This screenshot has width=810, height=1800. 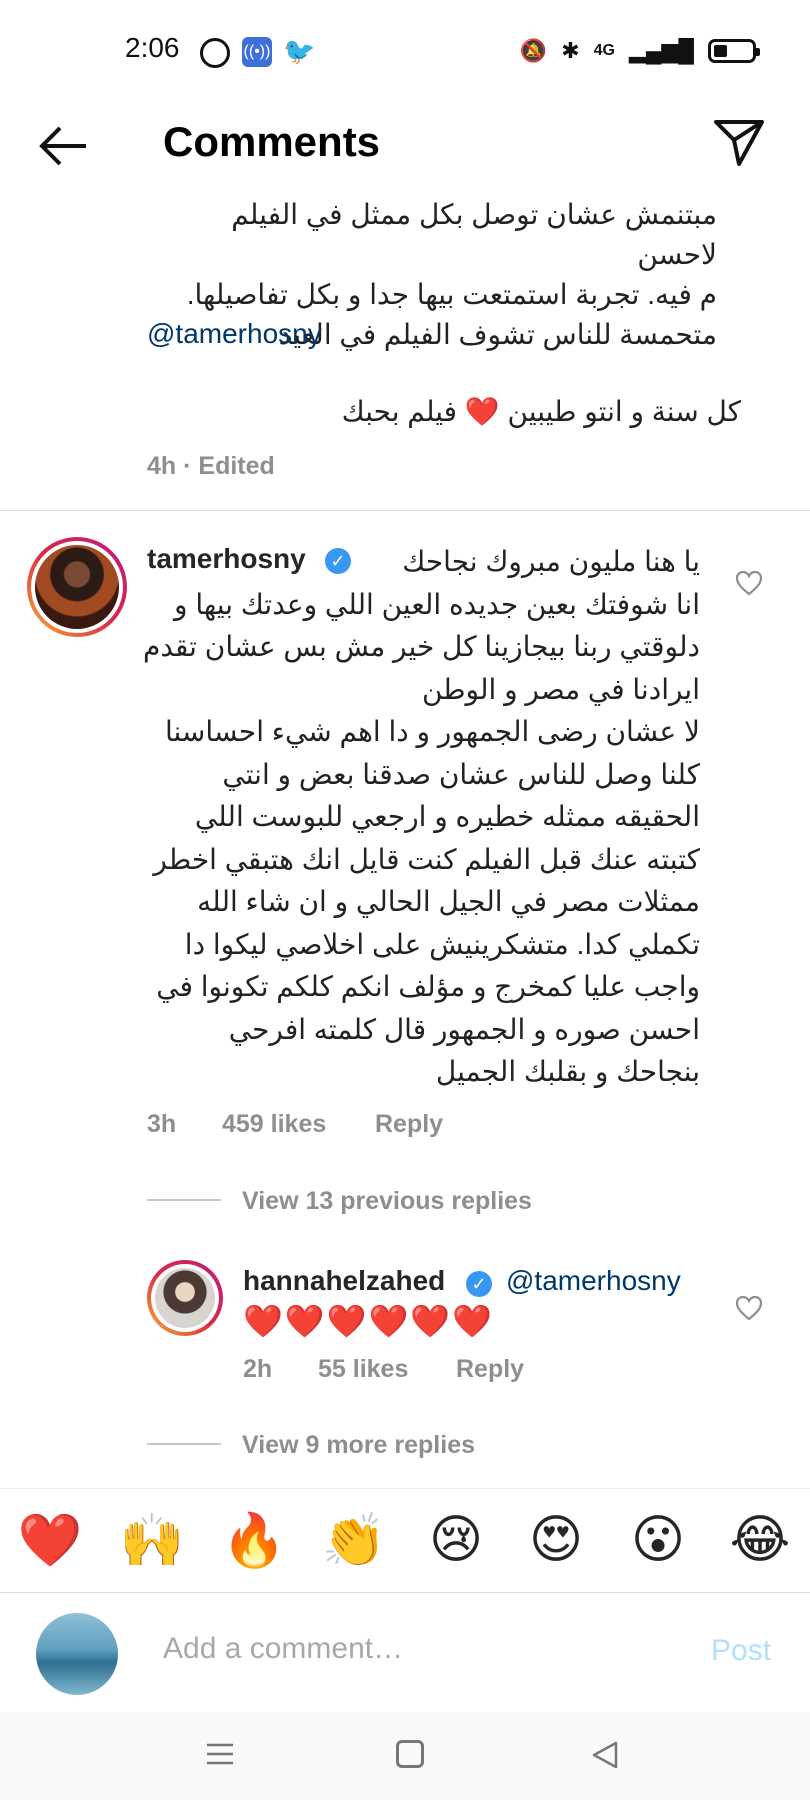 What do you see at coordinates (387, 1201) in the screenshot?
I see `view-previous-replies-button: View 13 previous replies` at bounding box center [387, 1201].